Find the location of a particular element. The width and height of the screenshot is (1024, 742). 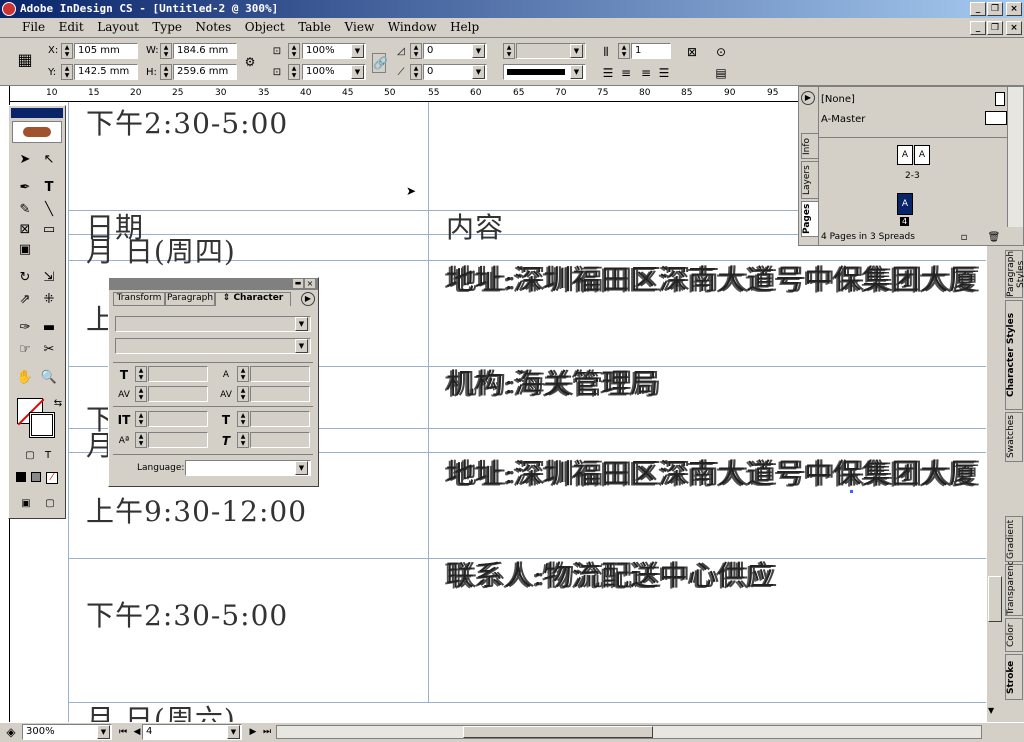

menu-help: Help is located at coordinates (464, 27).